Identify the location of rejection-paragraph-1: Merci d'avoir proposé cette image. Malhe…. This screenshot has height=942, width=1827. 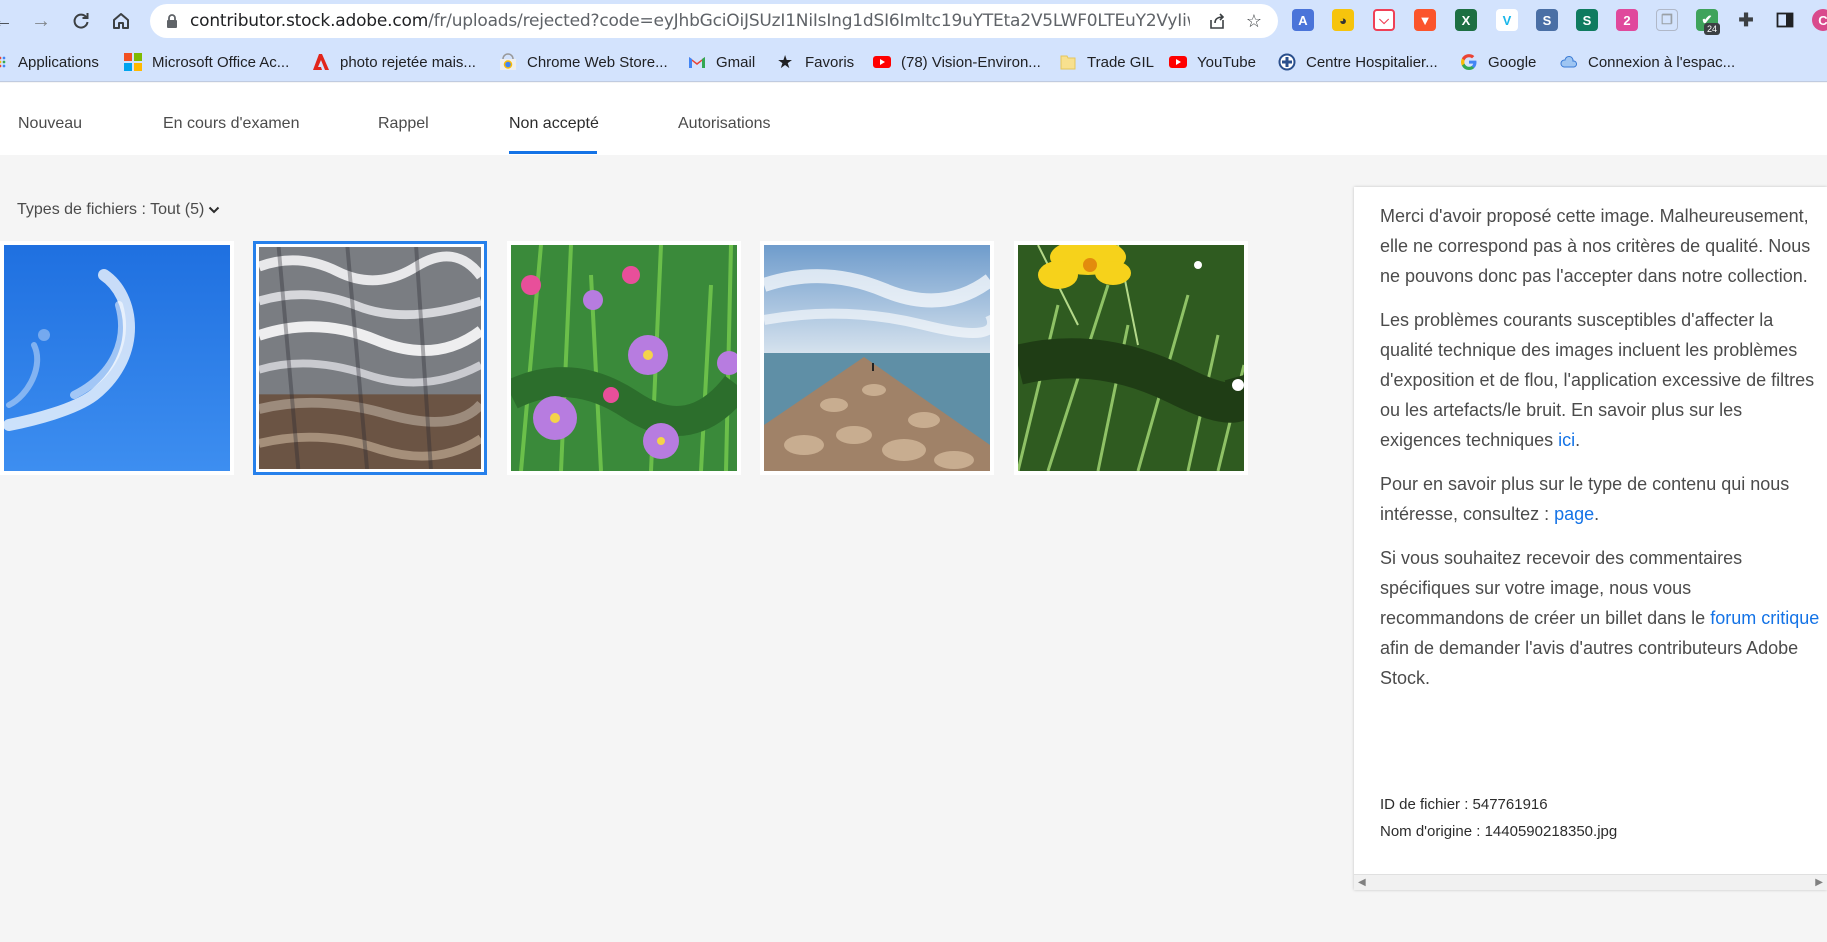
(1595, 246).